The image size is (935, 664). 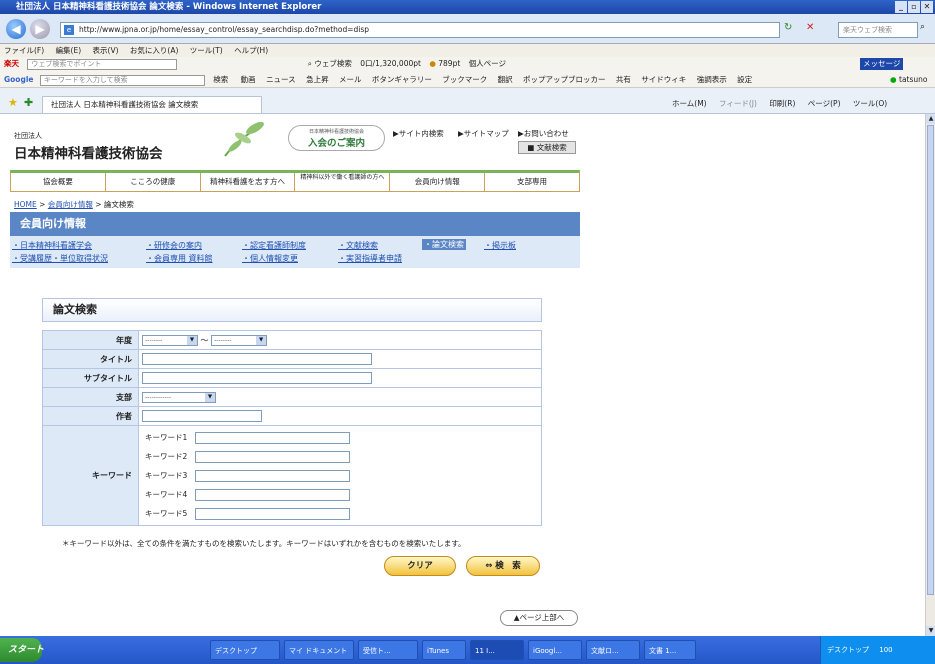 What do you see at coordinates (28, 102) in the screenshot?
I see `add-favorites-icon: ✚` at bounding box center [28, 102].